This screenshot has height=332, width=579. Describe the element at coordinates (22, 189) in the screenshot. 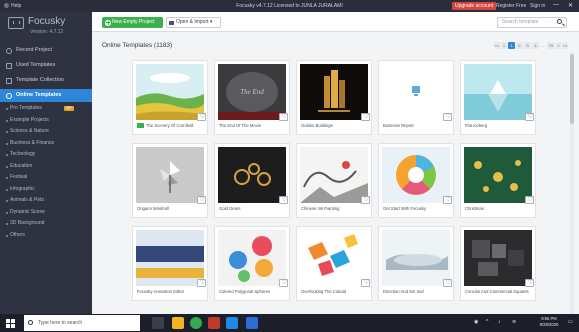

I see `category-label: Infographic` at that location.